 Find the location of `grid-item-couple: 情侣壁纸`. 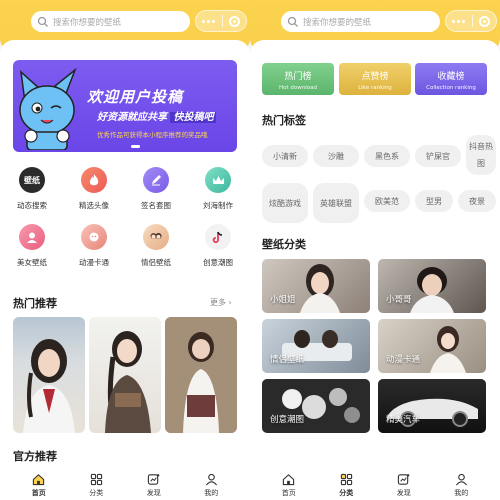

grid-item-couple: 情侣壁纸 is located at coordinates (156, 249).